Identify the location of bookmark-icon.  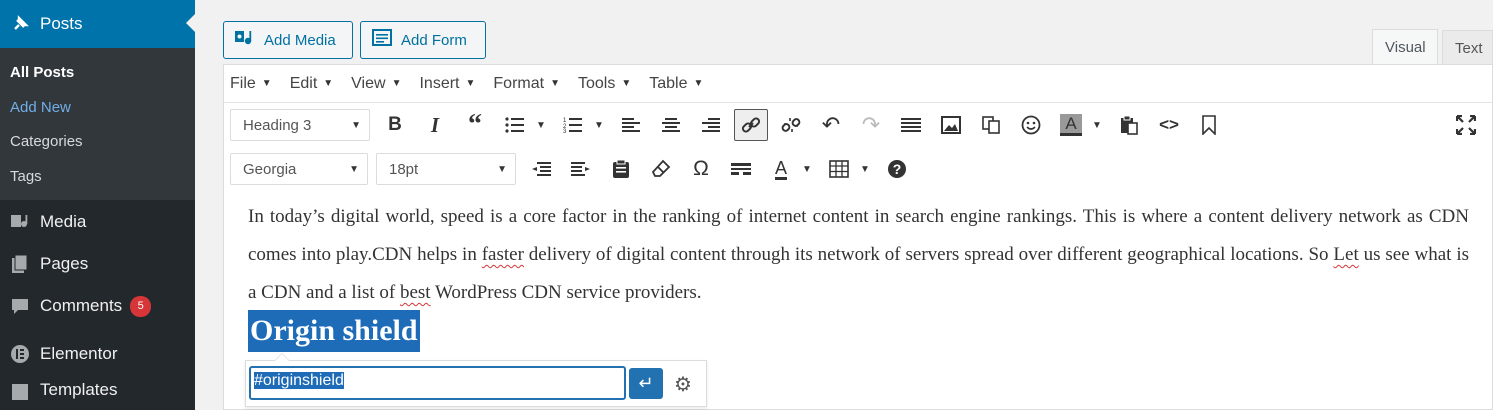
(1209, 125).